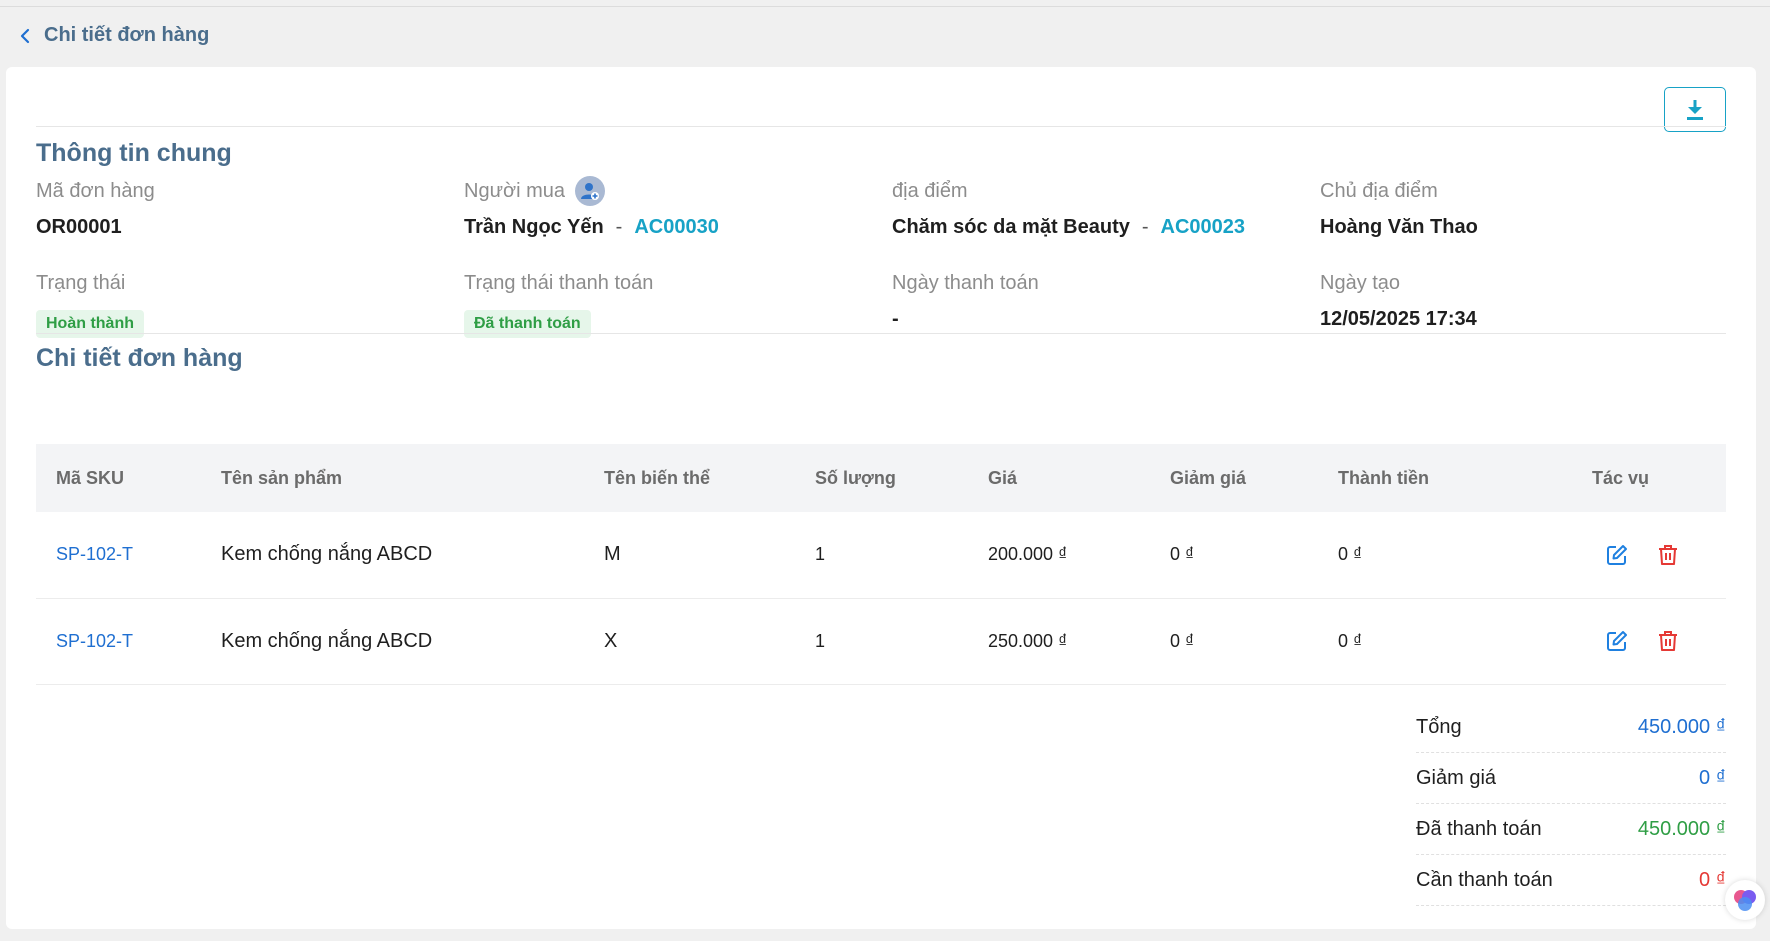 The width and height of the screenshot is (1770, 941). Describe the element at coordinates (1479, 828) in the screenshot. I see `summary-paid-label: Đã thanh toán` at that location.